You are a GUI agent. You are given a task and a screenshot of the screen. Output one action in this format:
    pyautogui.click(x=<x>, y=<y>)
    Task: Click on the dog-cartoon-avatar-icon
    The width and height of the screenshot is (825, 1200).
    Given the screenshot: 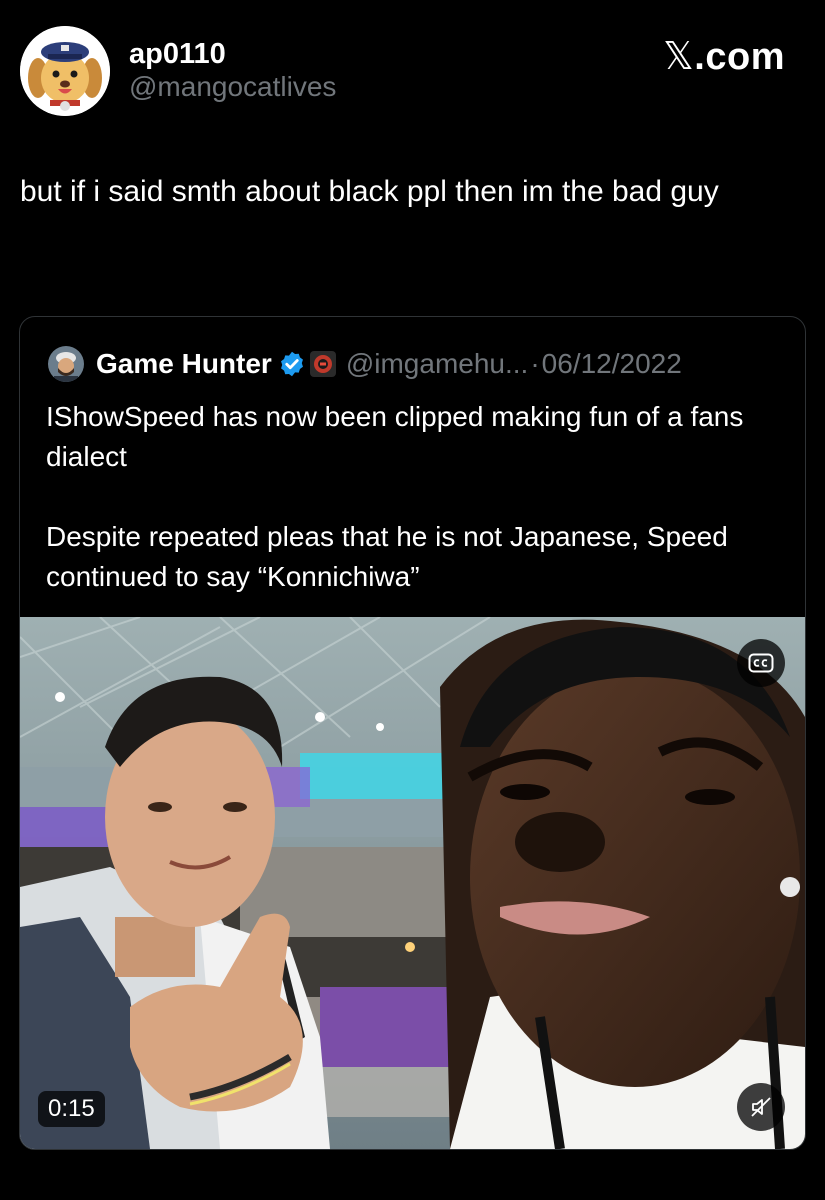 What is the action you would take?
    pyautogui.click(x=65, y=71)
    